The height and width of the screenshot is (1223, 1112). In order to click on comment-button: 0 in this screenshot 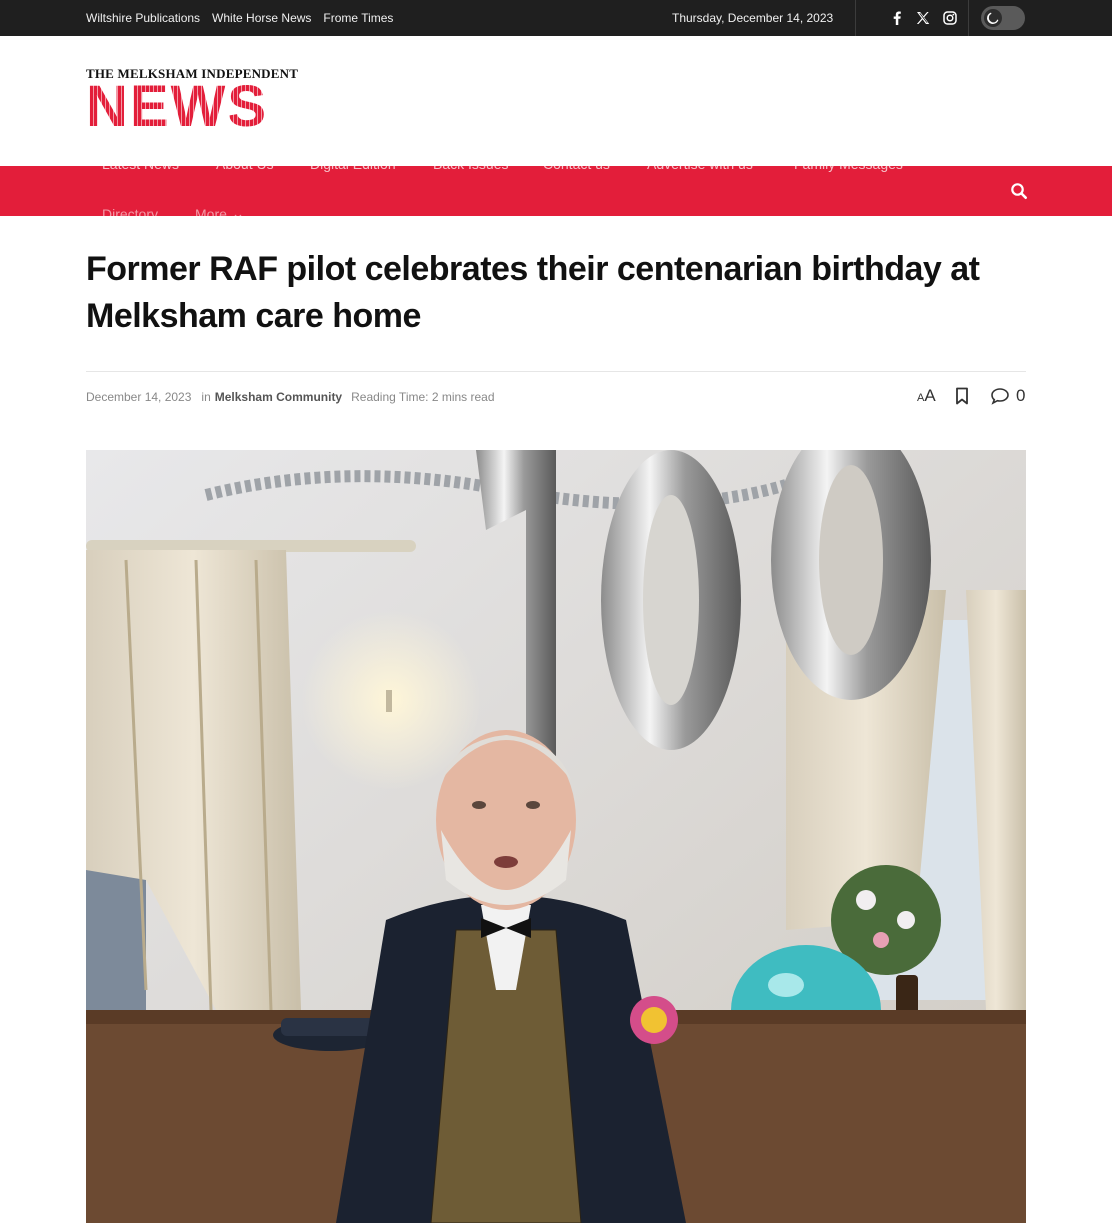, I will do `click(1007, 396)`.